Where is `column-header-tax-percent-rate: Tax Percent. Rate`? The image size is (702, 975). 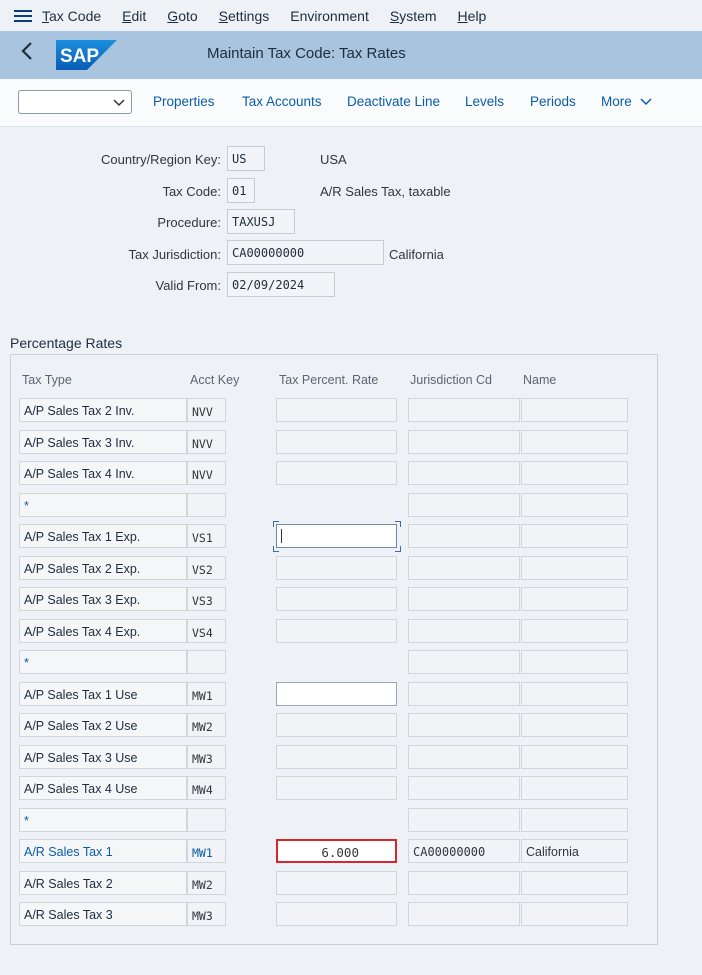
column-header-tax-percent-rate: Tax Percent. Rate is located at coordinates (329, 380).